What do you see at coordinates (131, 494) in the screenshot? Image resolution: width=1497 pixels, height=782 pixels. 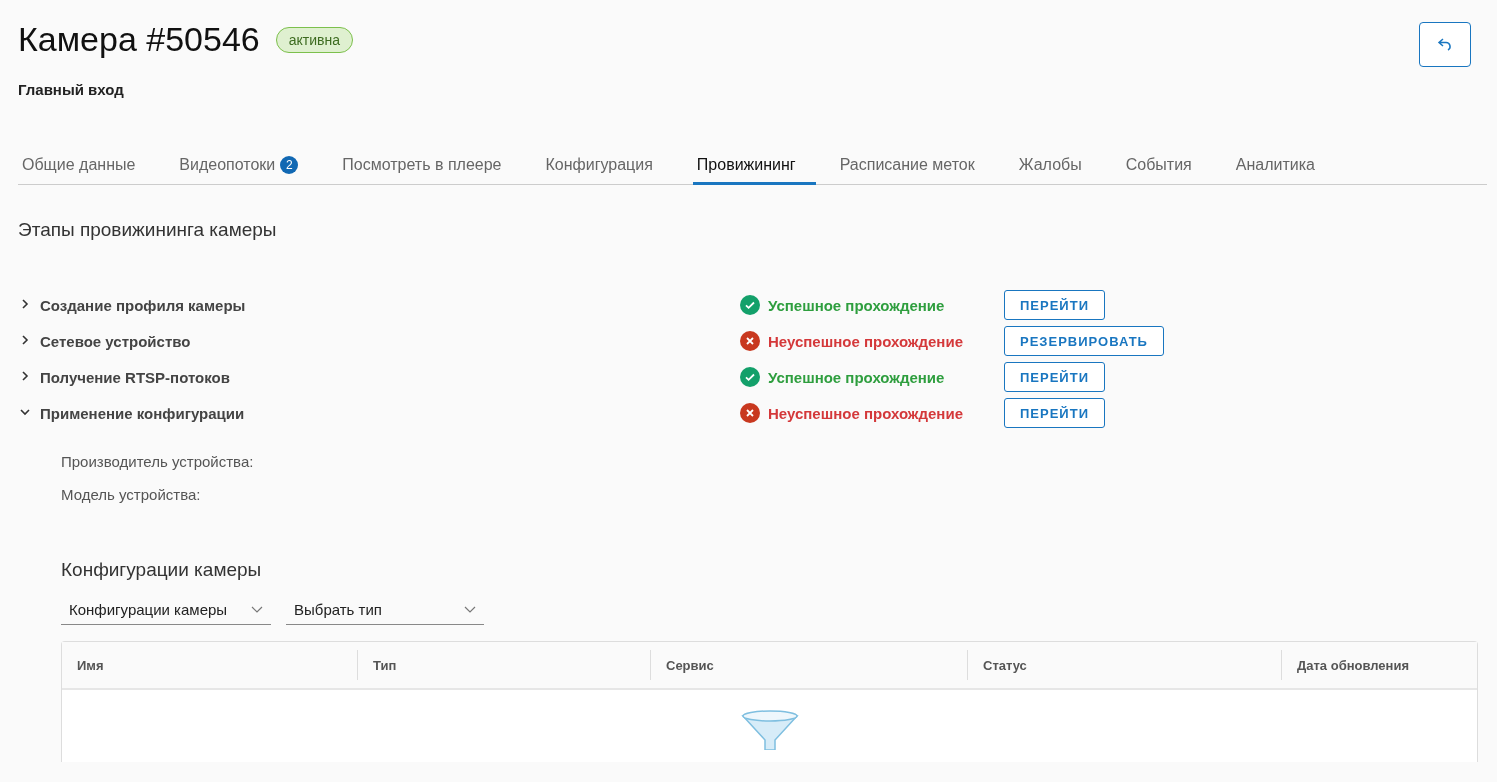 I see `detail-label: Модель устройства:` at bounding box center [131, 494].